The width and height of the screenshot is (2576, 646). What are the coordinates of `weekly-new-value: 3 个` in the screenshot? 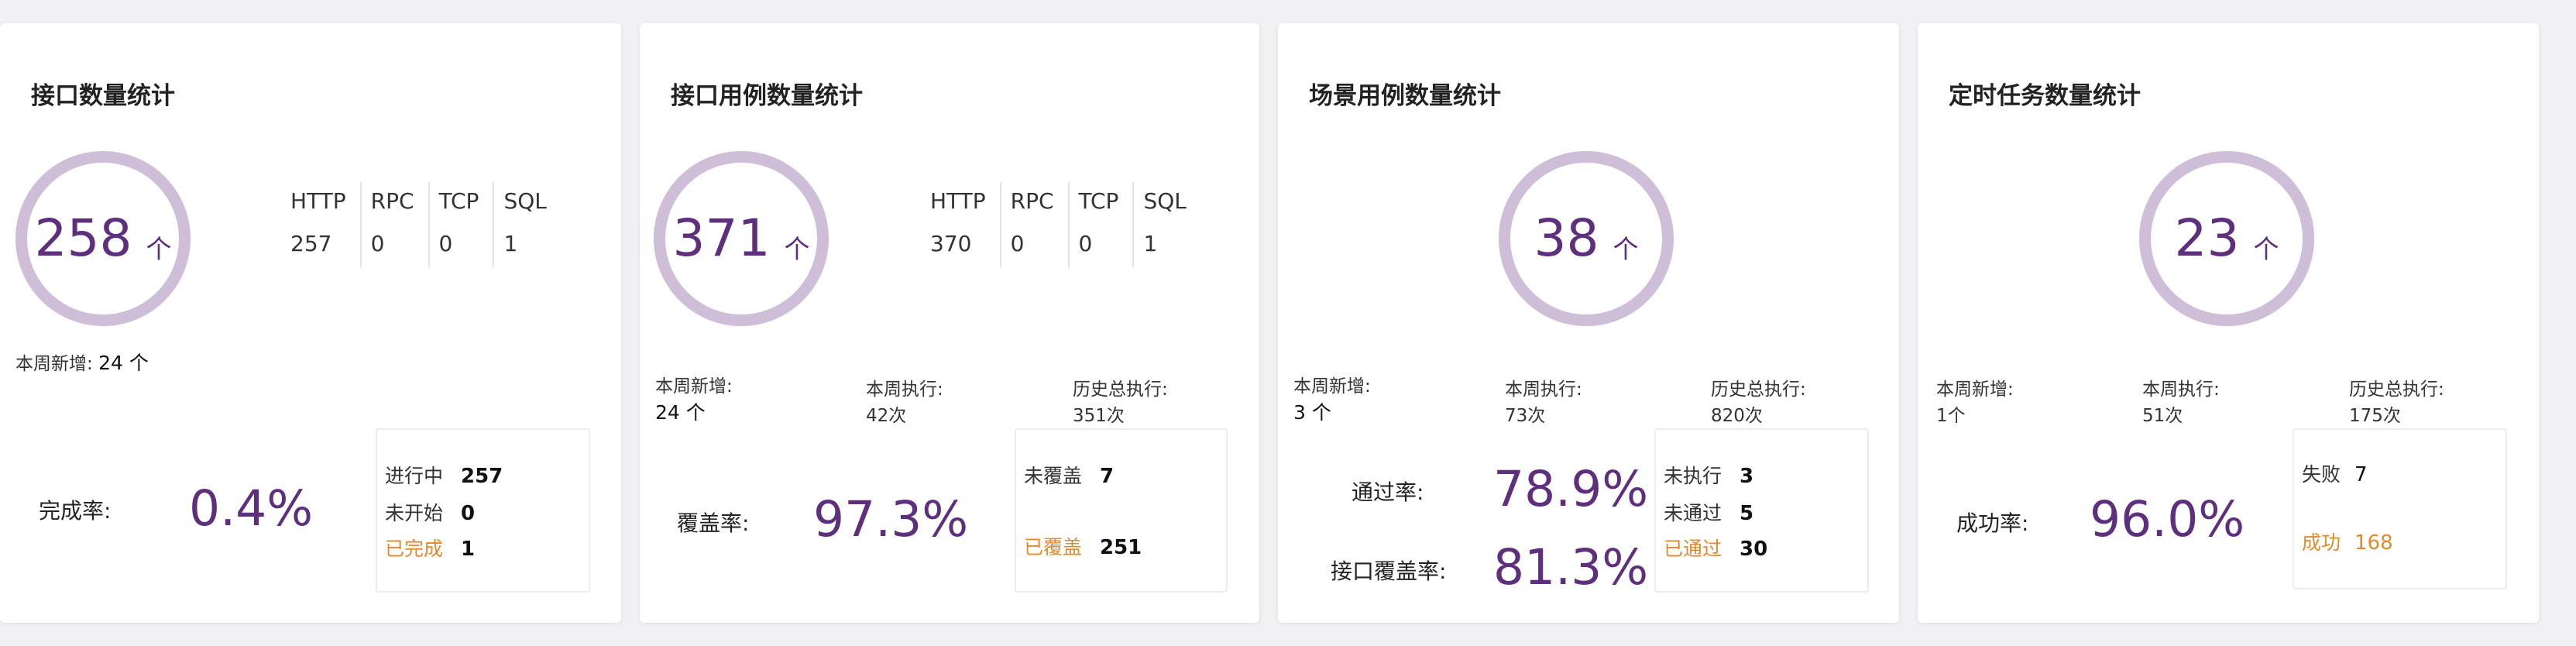 It's located at (1312, 412).